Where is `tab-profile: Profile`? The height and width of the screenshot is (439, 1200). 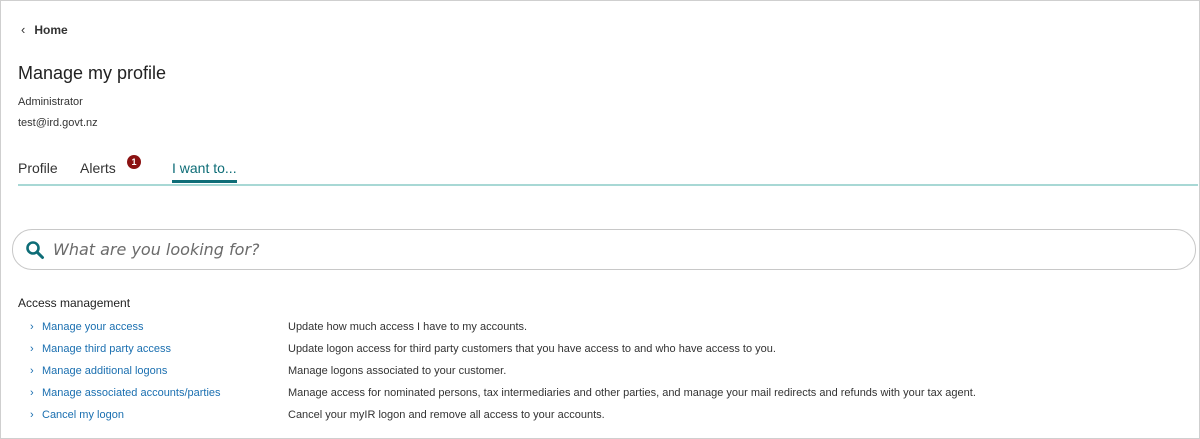 tab-profile: Profile is located at coordinates (38, 168).